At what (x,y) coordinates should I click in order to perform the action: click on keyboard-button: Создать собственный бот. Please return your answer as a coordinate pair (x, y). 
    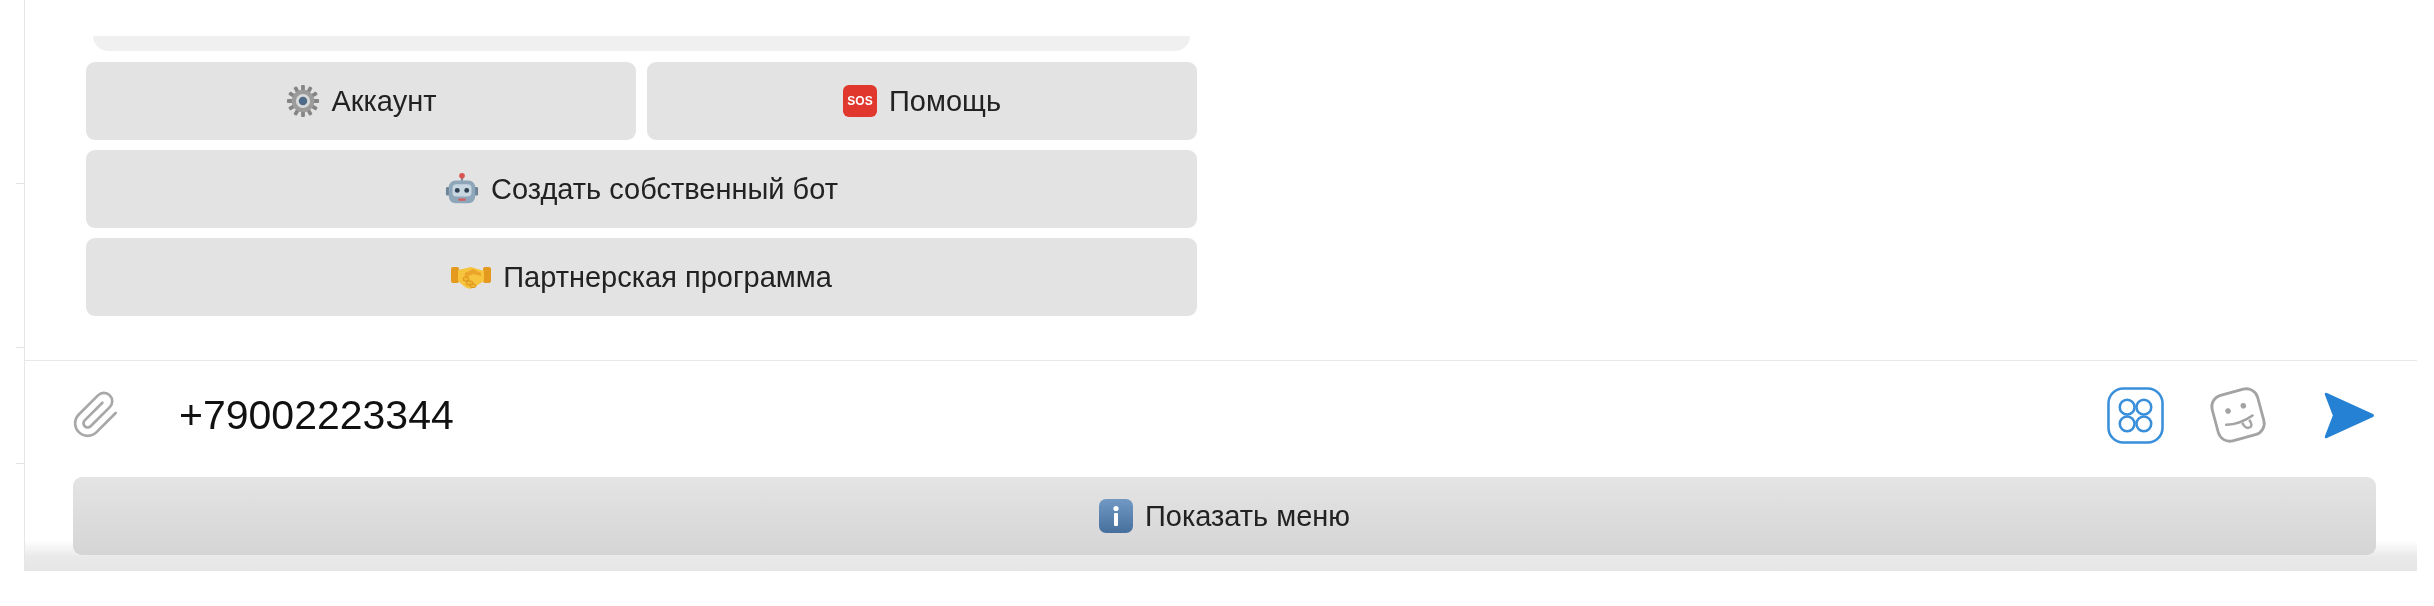
    Looking at the image, I should click on (641, 189).